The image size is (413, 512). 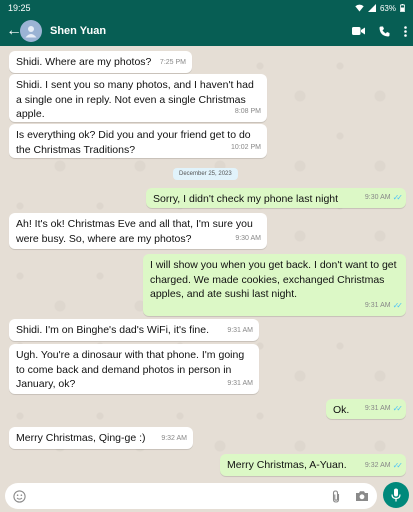 I want to click on header-actions, so click(x=379, y=31).